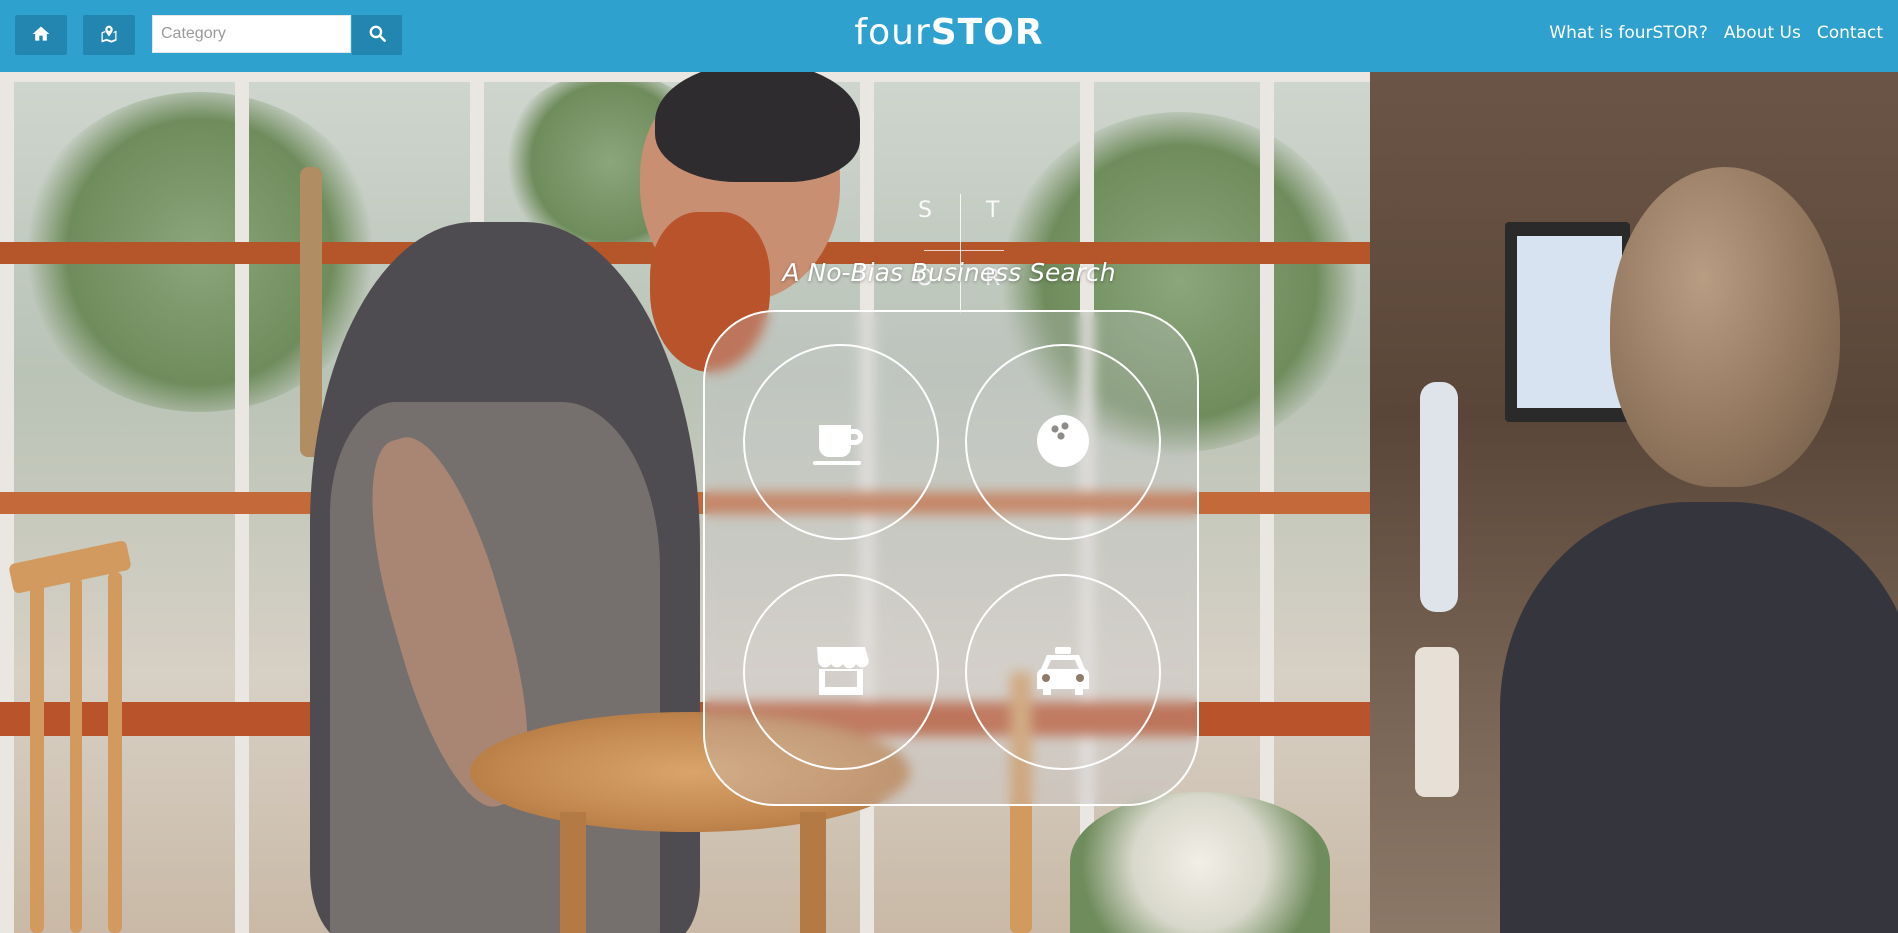 The width and height of the screenshot is (1898, 933). What do you see at coordinates (951, 558) in the screenshot?
I see `category-panel` at bounding box center [951, 558].